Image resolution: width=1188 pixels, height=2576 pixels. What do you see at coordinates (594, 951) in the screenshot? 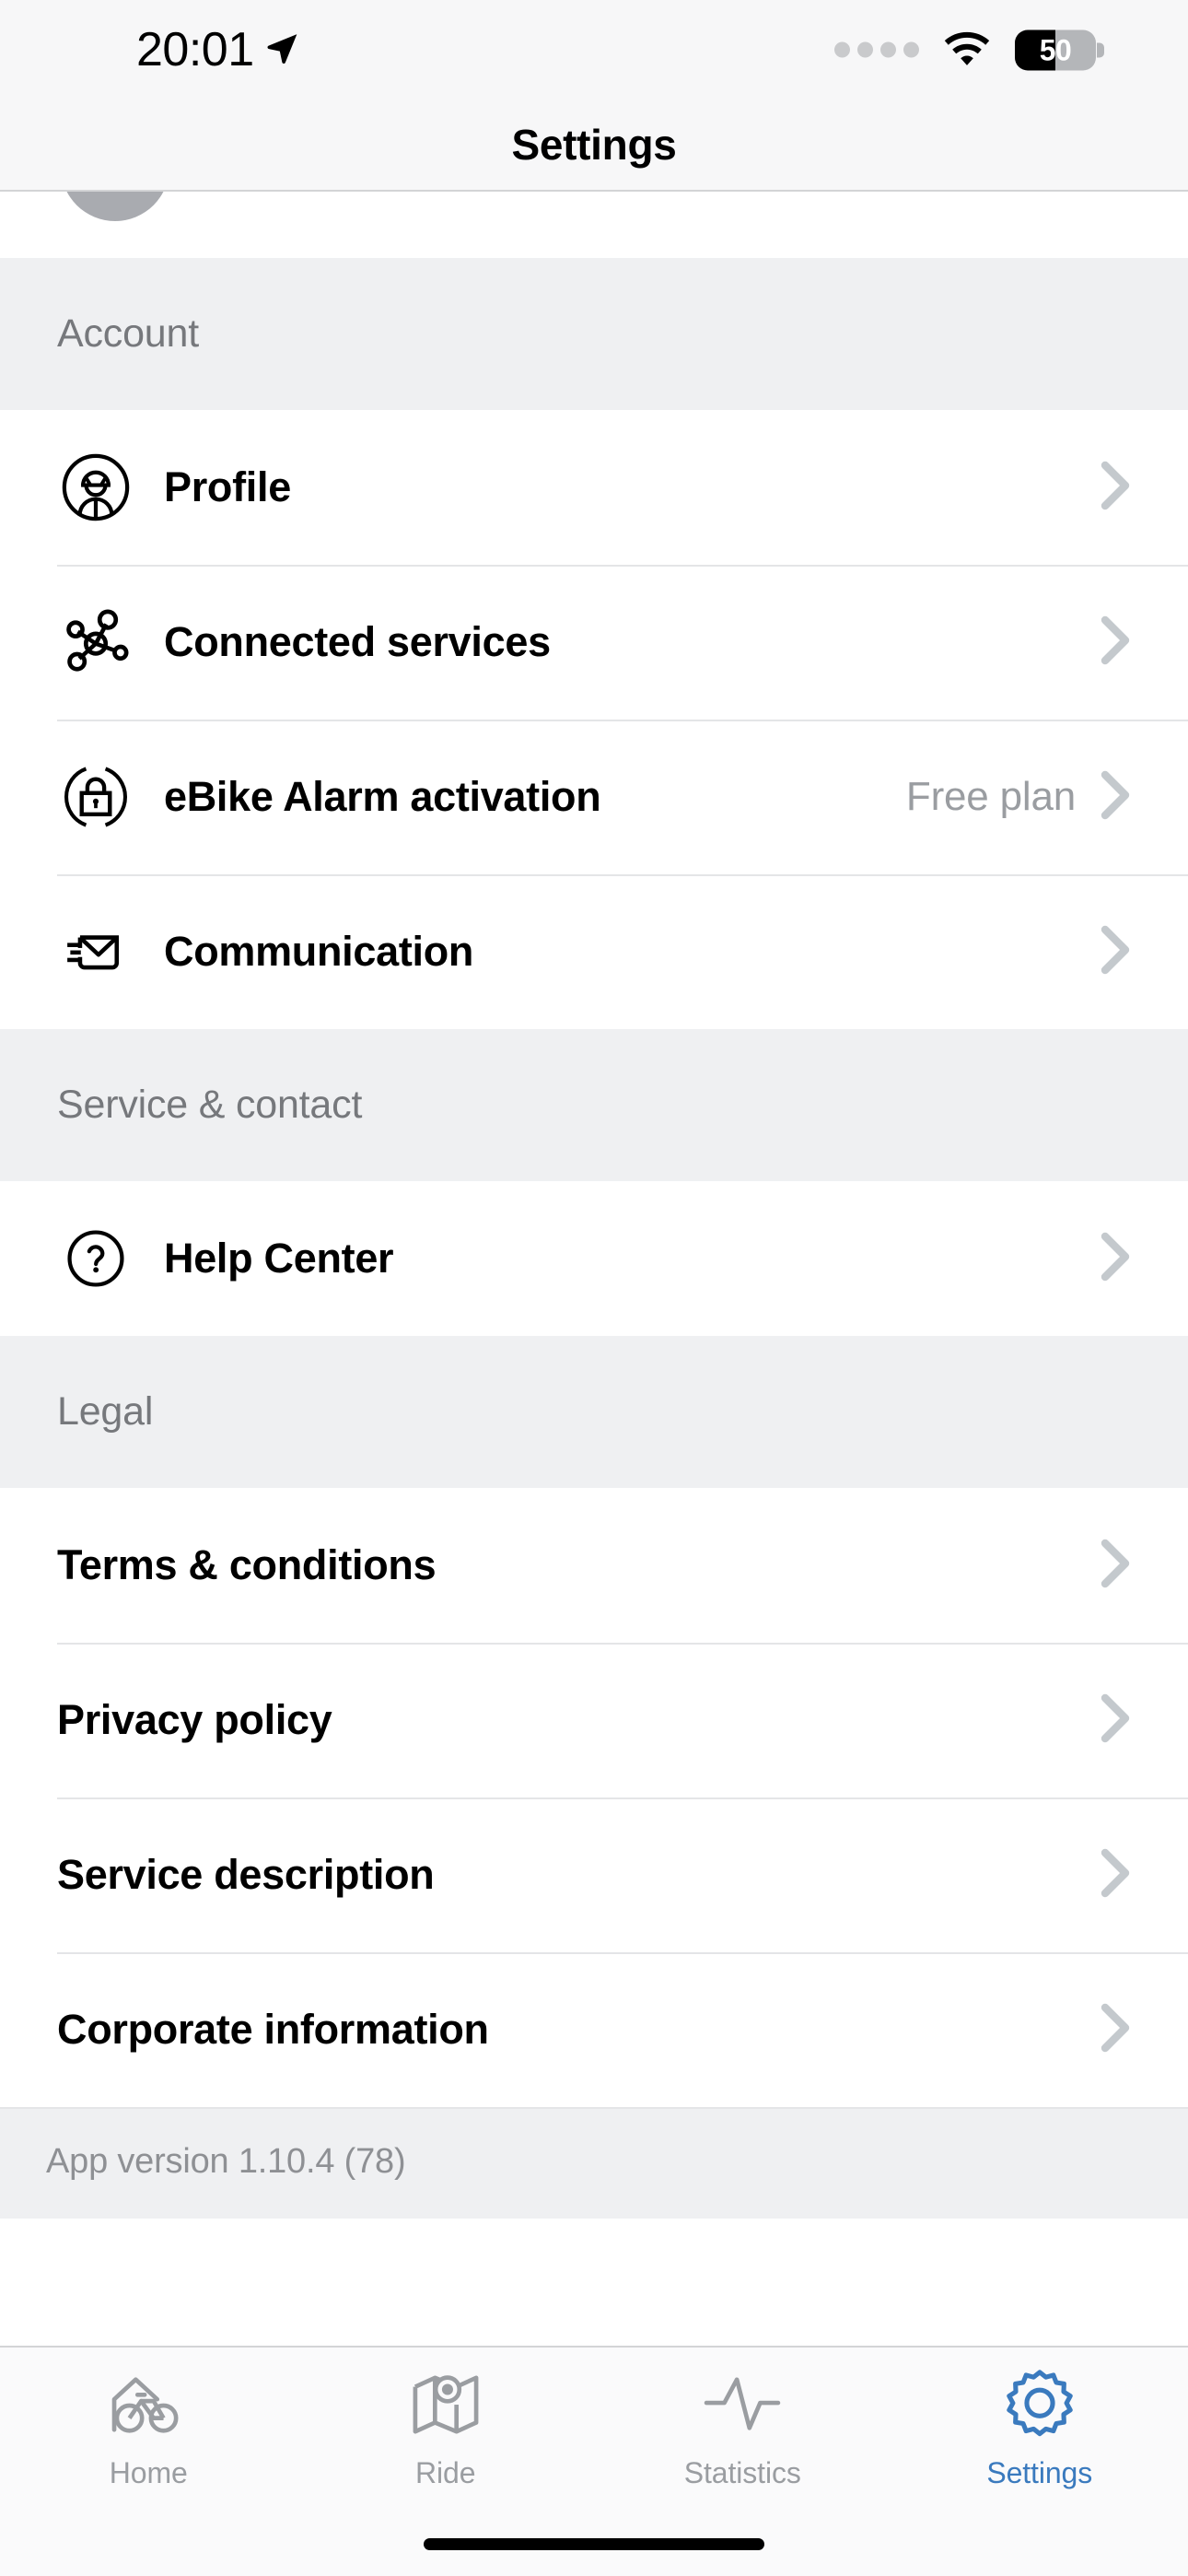
I see `row-communication: Communication` at bounding box center [594, 951].